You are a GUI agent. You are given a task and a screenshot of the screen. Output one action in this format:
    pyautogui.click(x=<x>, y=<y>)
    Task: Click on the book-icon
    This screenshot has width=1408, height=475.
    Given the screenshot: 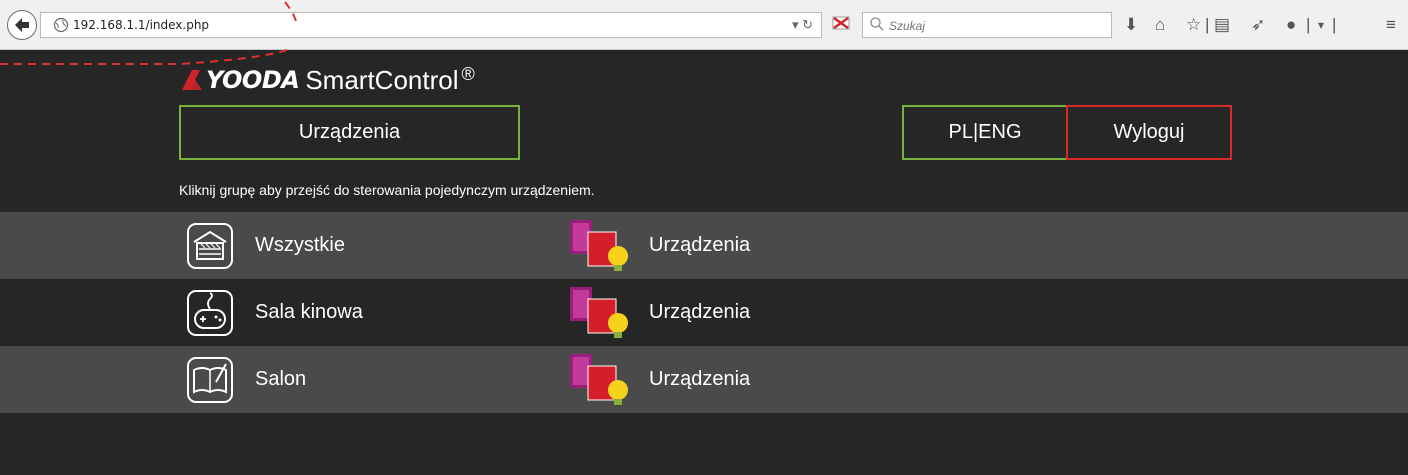 What is the action you would take?
    pyautogui.click(x=210, y=380)
    